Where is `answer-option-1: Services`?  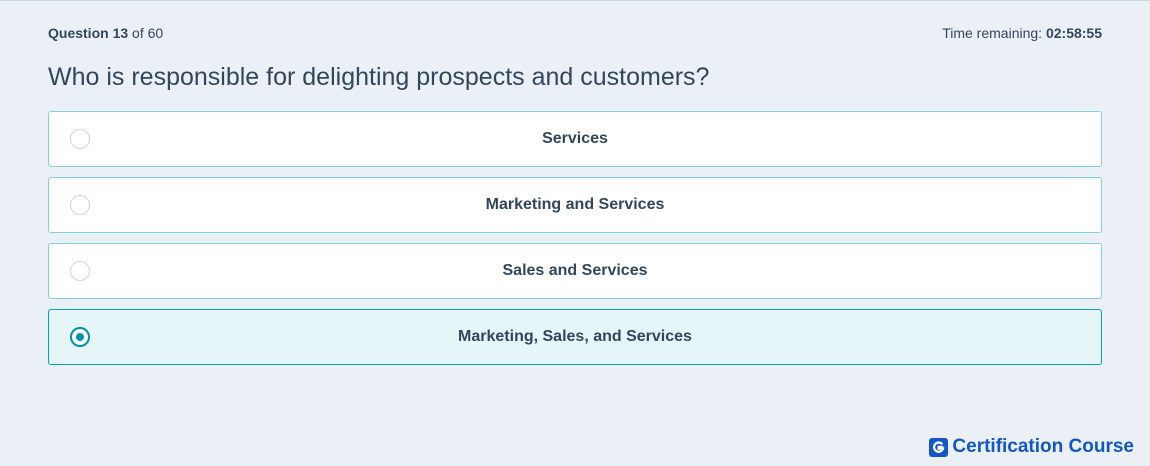
answer-option-1: Services is located at coordinates (575, 139).